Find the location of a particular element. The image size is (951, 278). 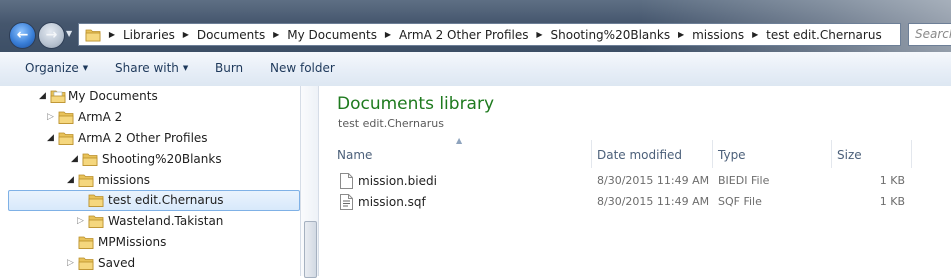

sort-ascending-icon: ▲ is located at coordinates (459, 140).